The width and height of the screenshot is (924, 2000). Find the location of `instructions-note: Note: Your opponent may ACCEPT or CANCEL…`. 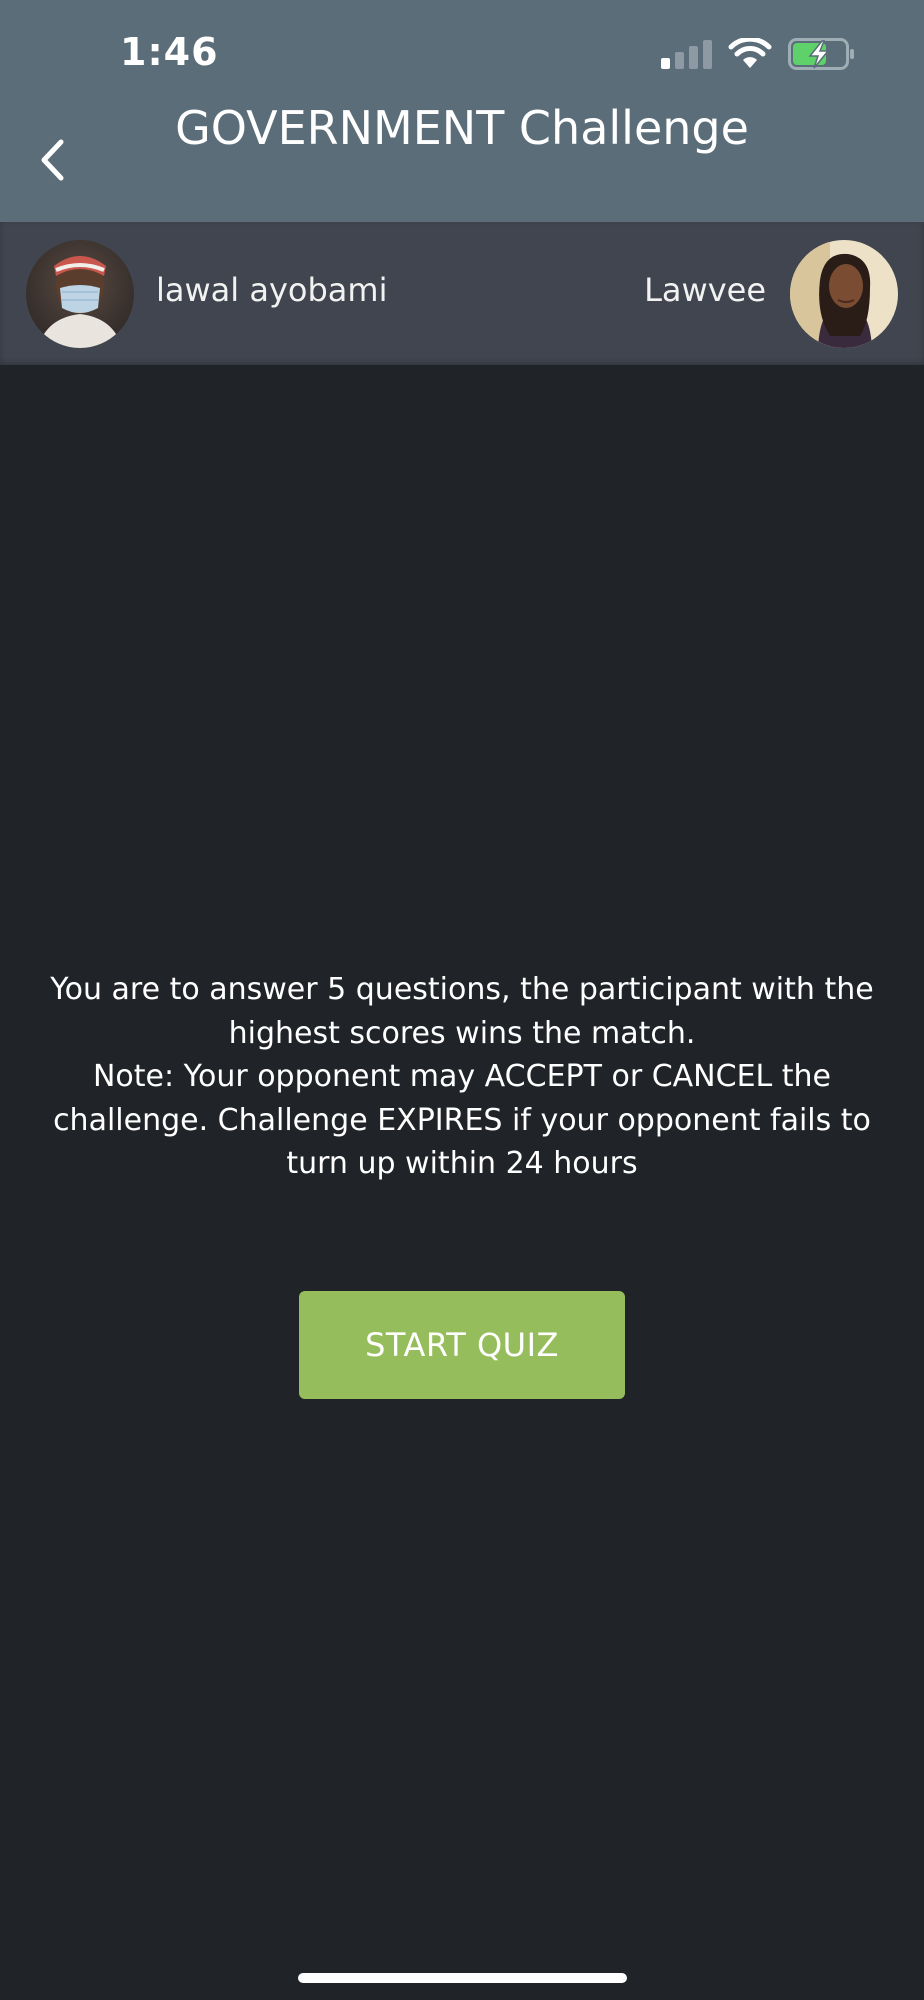

instructions-note: Note: Your opponent may ACCEPT or CANCEL… is located at coordinates (462, 1120).